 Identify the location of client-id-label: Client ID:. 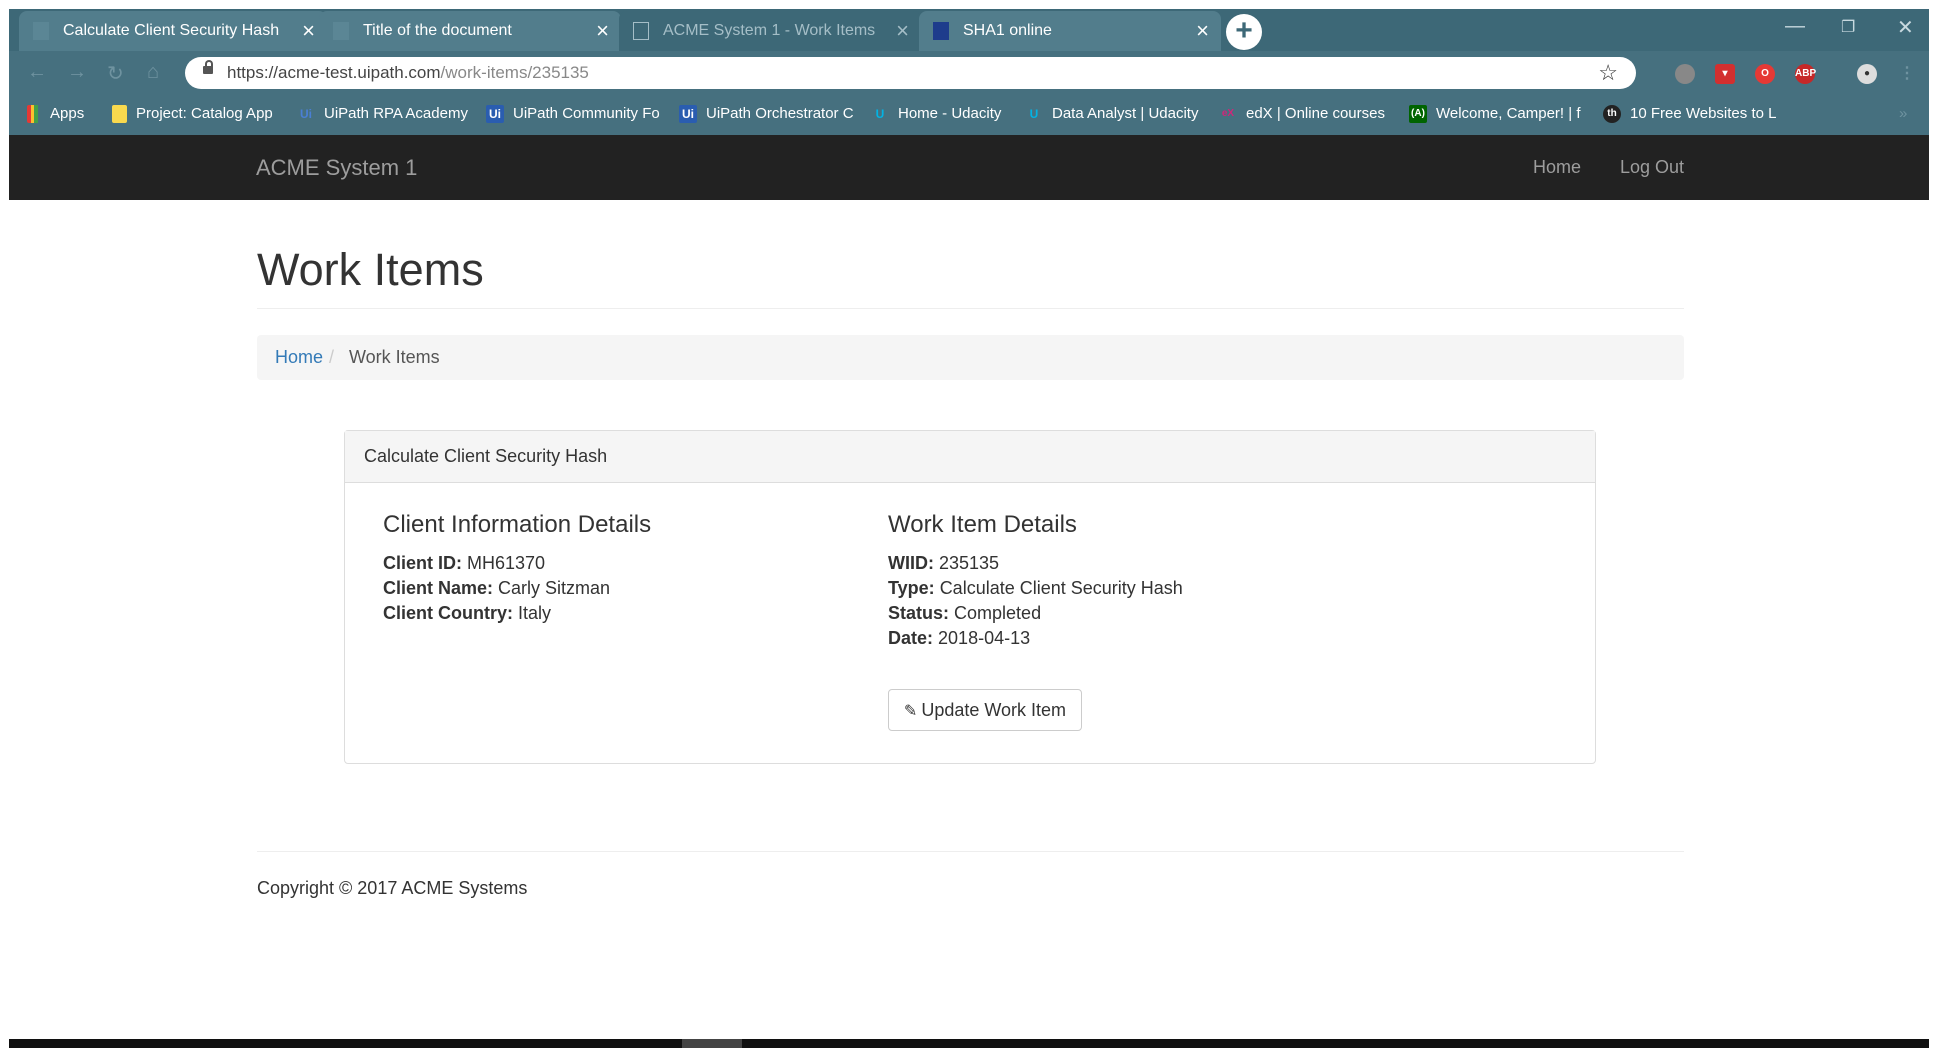
(422, 563).